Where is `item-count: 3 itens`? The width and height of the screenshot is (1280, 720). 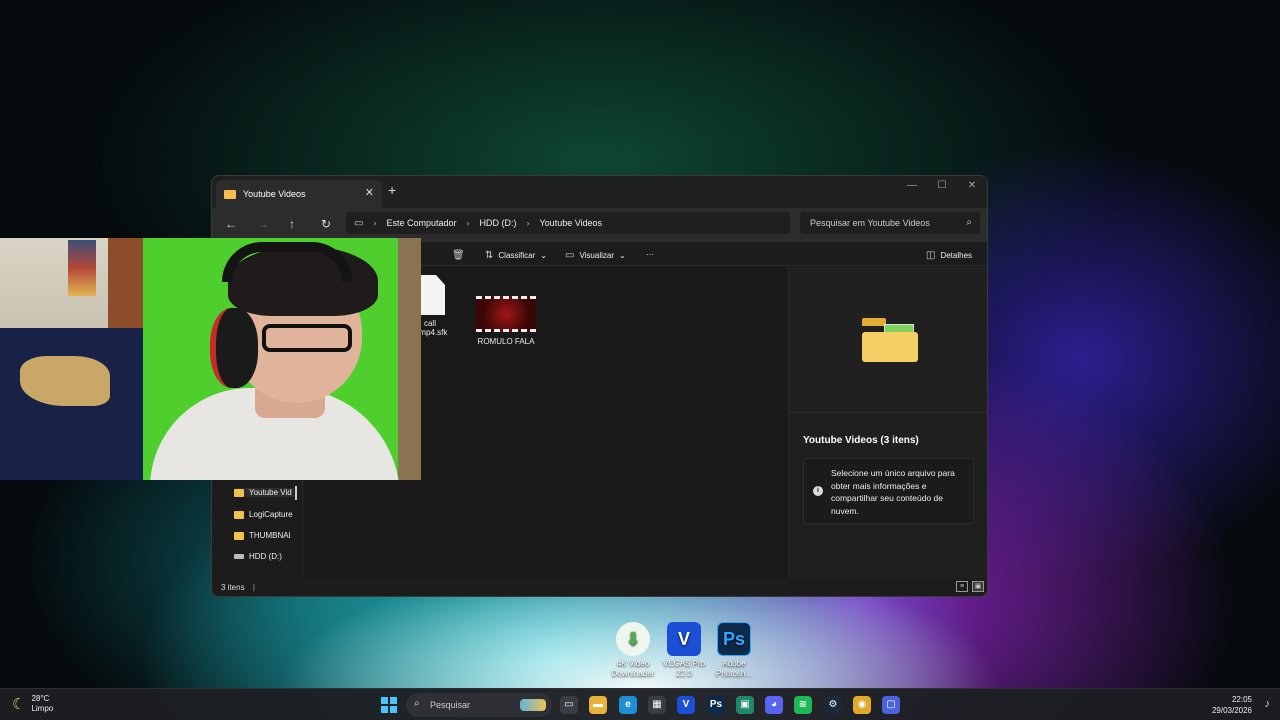 item-count: 3 itens is located at coordinates (233, 587).